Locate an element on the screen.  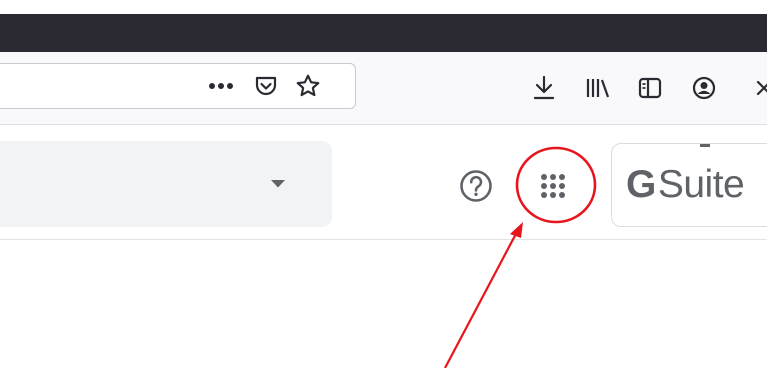
titlebar-top-strip is located at coordinates (383, 7).